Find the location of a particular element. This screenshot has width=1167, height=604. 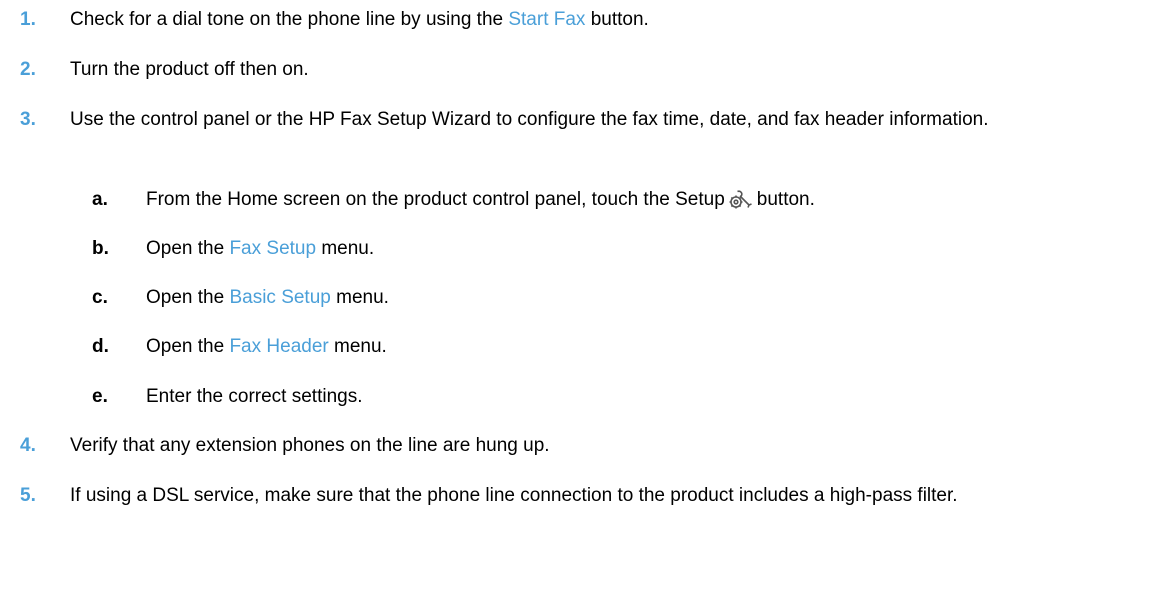

substep-text: Open the Fax Setup menu. is located at coordinates (646, 249).